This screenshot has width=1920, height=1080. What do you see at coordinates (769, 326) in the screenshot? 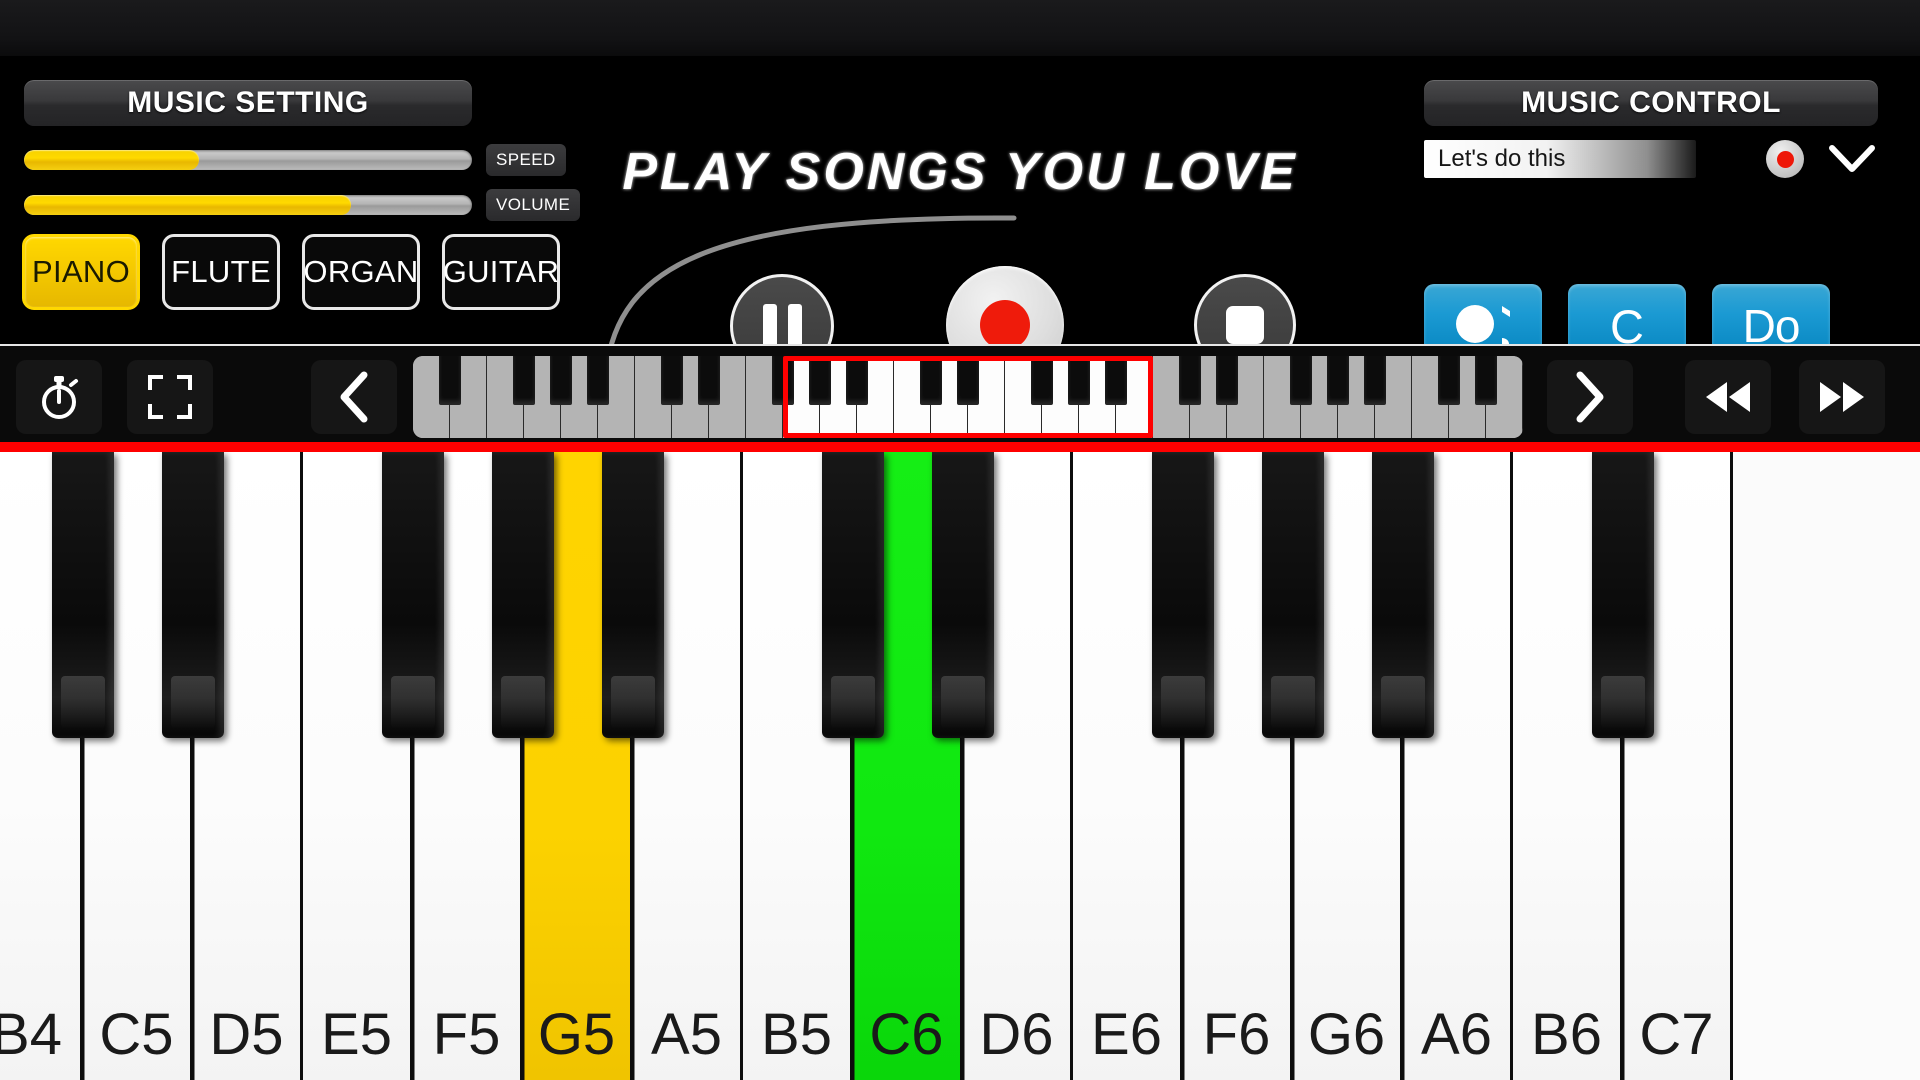
I see `pause-bar-left` at bounding box center [769, 326].